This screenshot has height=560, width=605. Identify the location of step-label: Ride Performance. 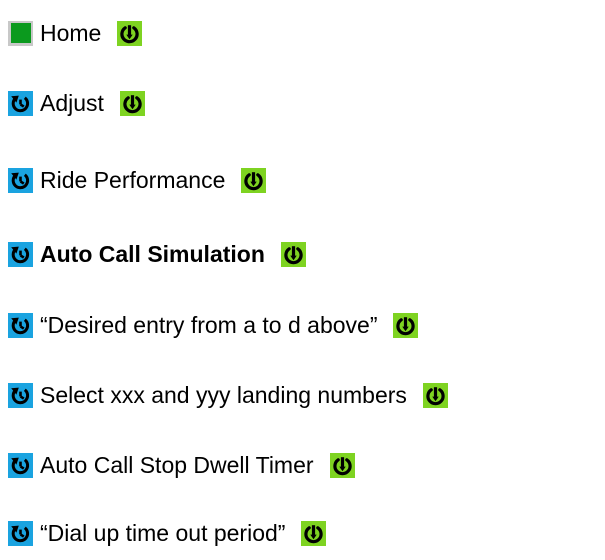
(133, 179).